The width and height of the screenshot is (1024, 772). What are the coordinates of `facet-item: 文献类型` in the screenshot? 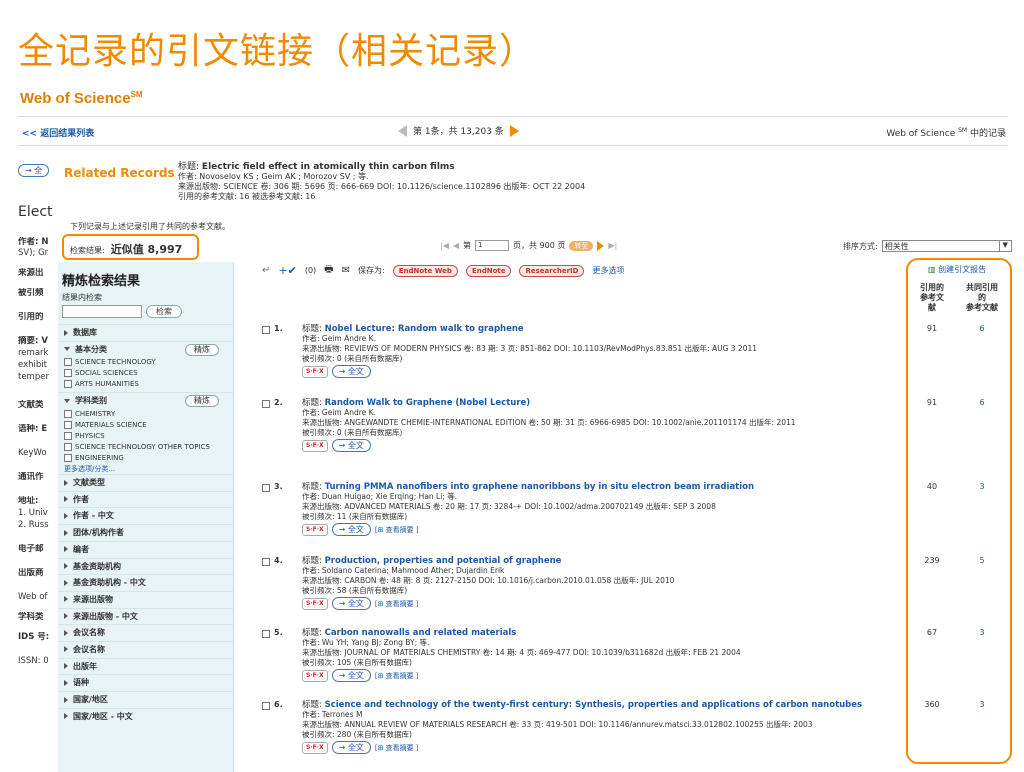 It's located at (145, 482).